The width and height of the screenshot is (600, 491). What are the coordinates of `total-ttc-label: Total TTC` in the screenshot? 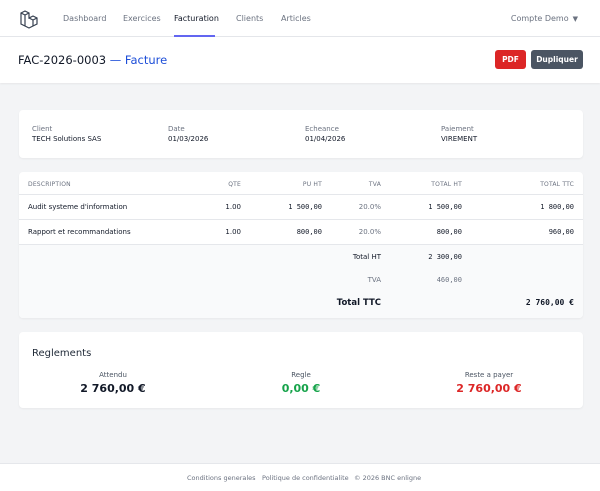 It's located at (358, 303).